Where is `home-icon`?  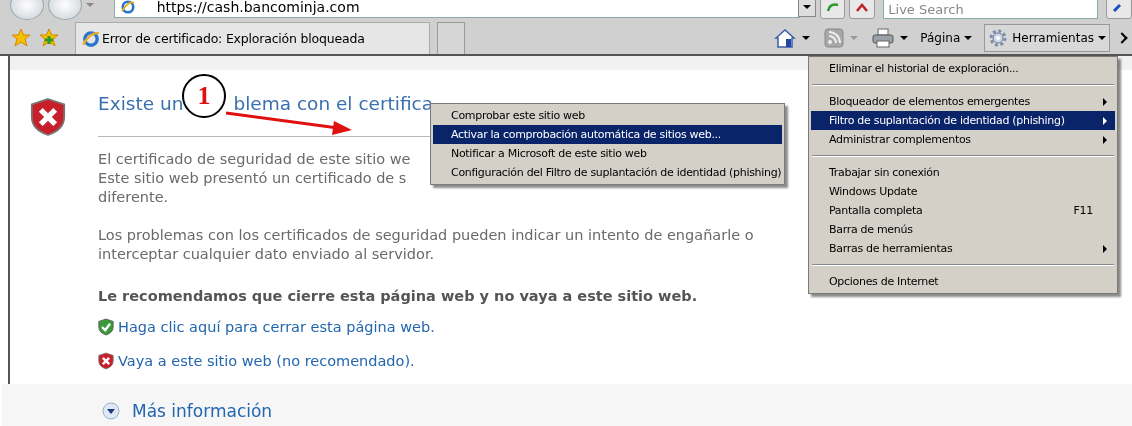
home-icon is located at coordinates (785, 38).